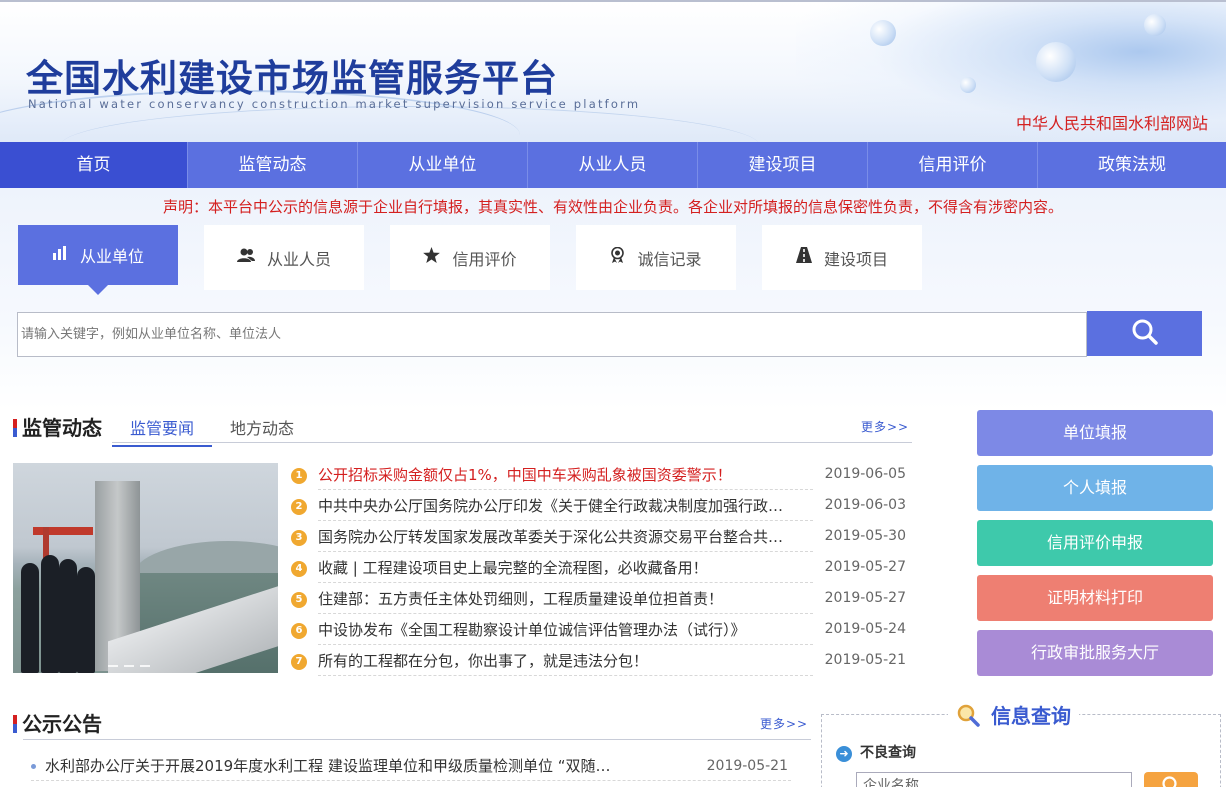 The width and height of the screenshot is (1226, 787). I want to click on bar-chart-icon, so click(60, 255).